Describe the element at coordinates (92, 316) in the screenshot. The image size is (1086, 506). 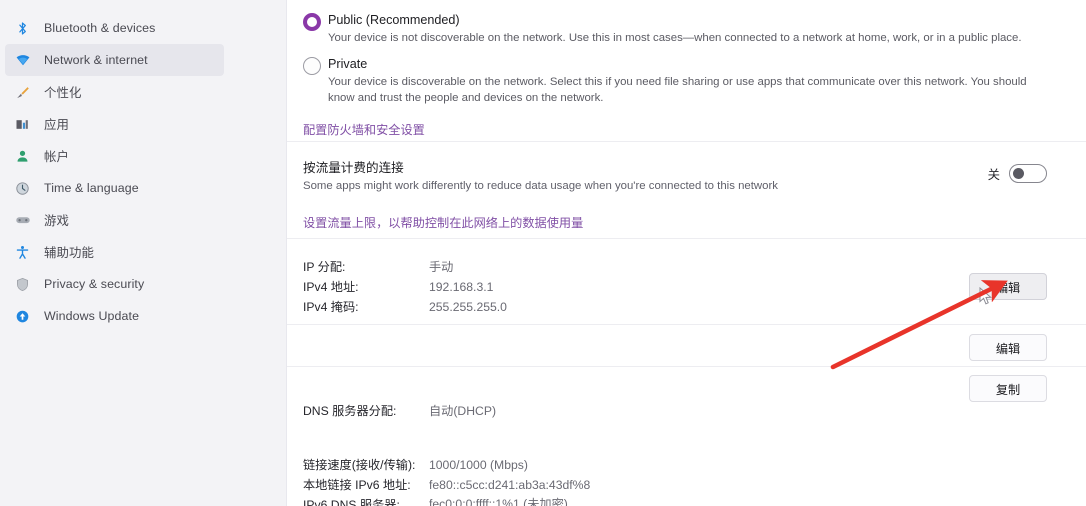
I see `sidebar-item-label: Windows Update` at that location.